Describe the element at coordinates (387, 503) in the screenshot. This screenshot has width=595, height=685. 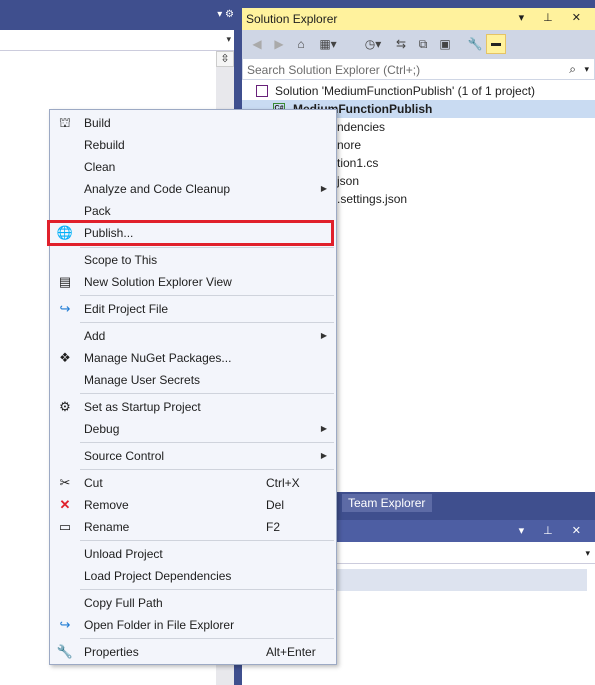
I see `tab-team-explorer: Team Explorer` at that location.